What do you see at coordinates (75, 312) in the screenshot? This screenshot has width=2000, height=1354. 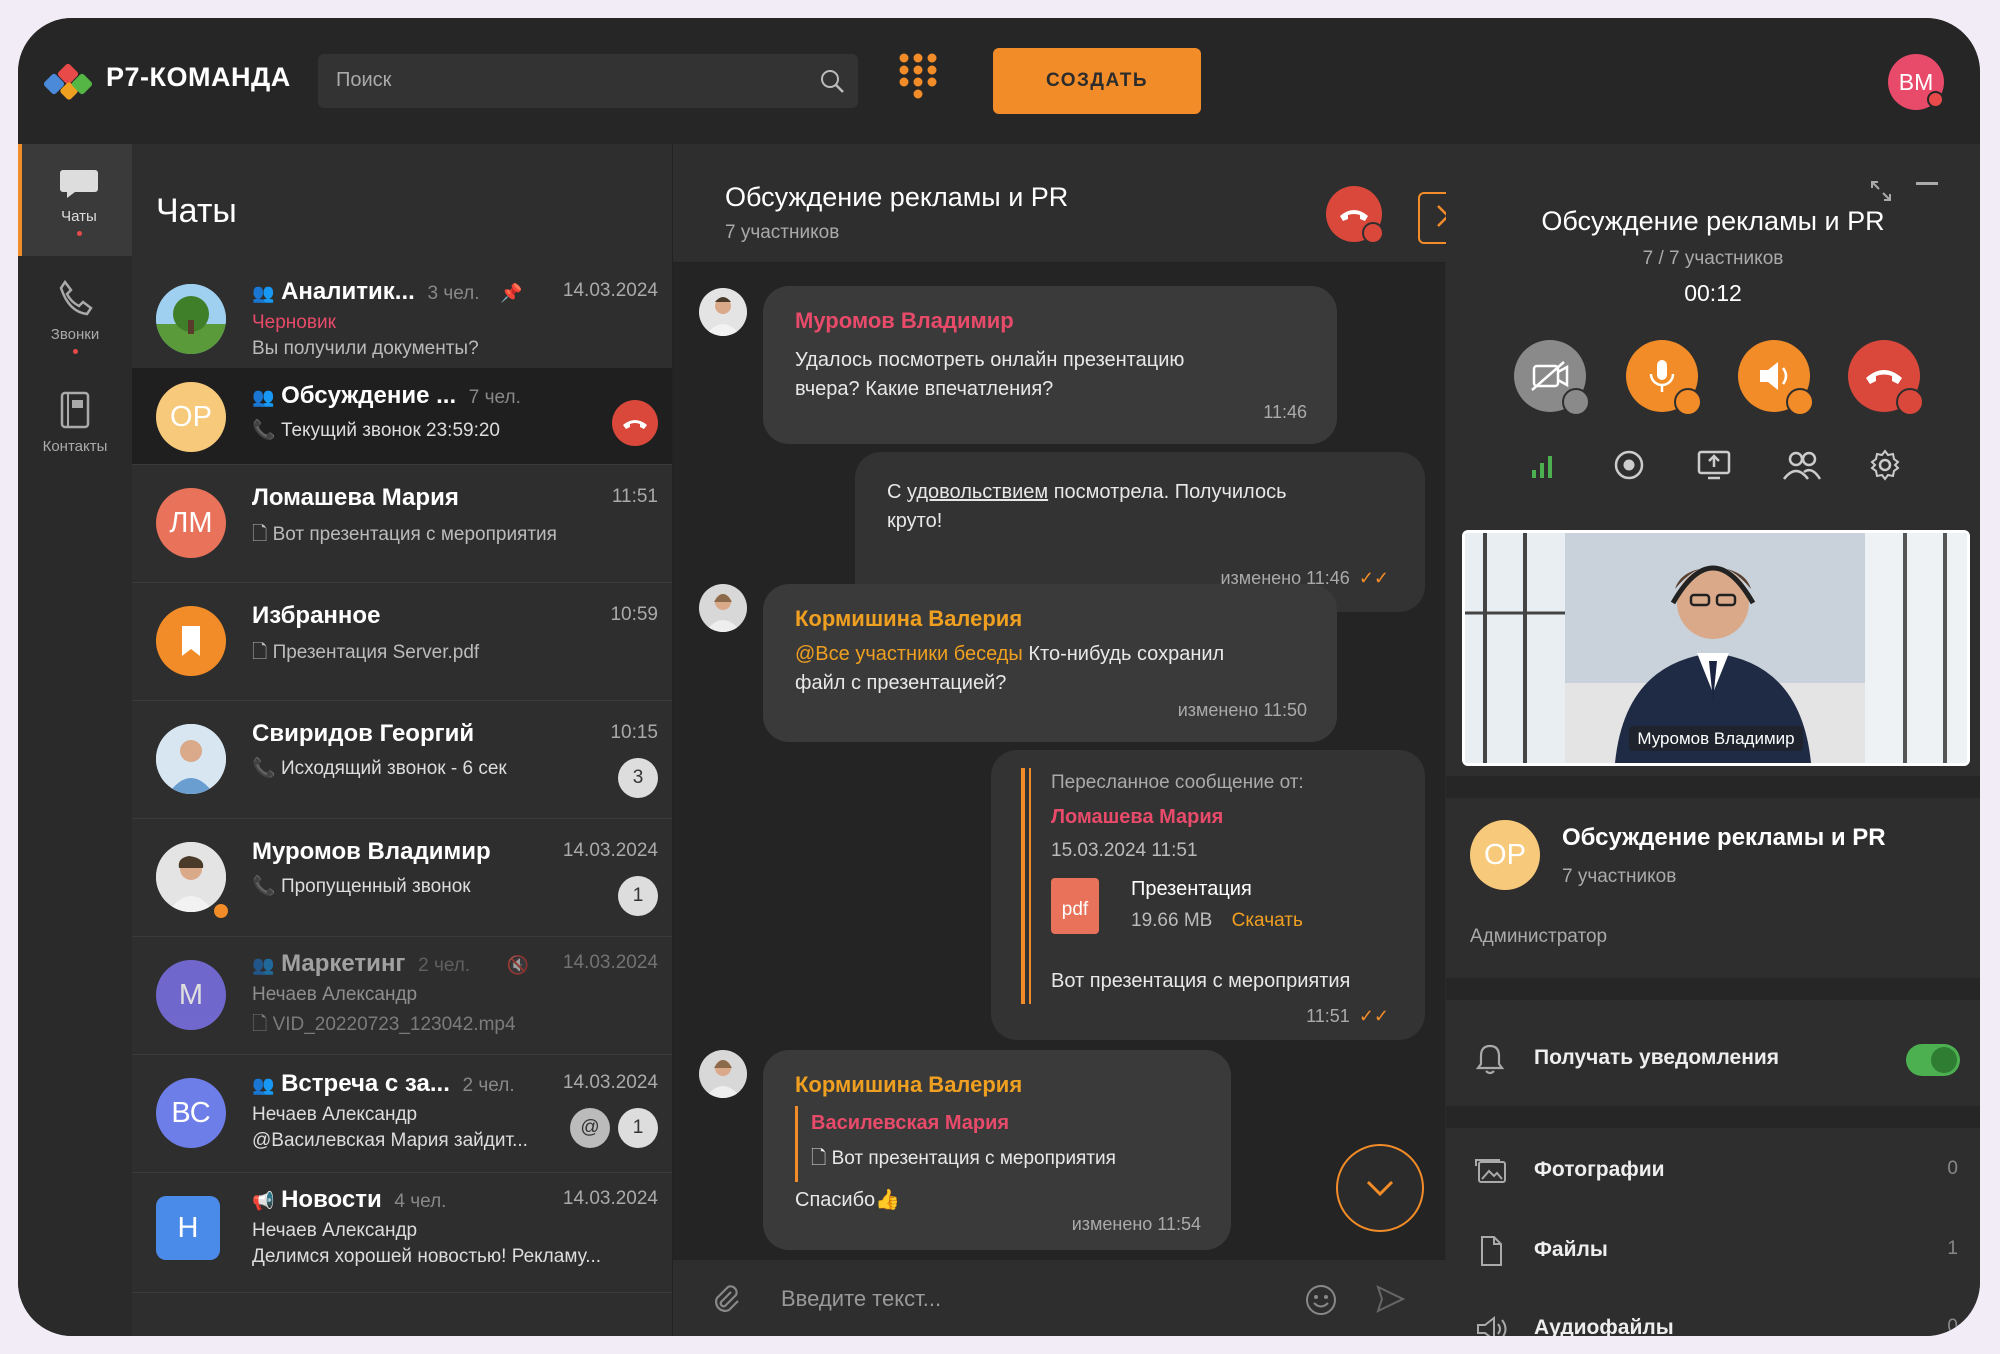 I see `nav-calls: Звонки` at bounding box center [75, 312].